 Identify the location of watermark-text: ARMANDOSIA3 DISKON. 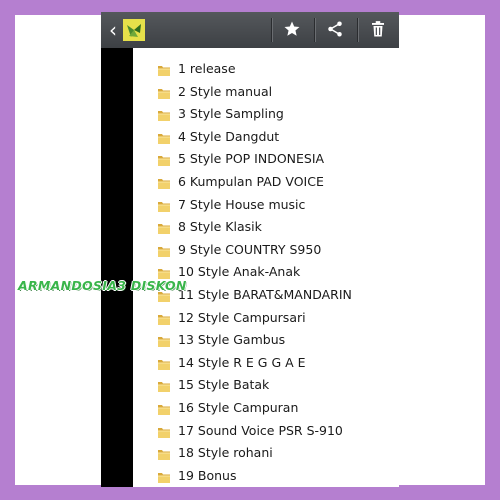
(102, 285).